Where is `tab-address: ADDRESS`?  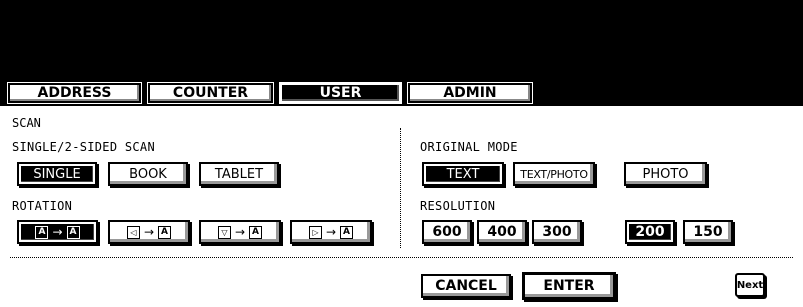
tab-address: ADDRESS is located at coordinates (74, 93).